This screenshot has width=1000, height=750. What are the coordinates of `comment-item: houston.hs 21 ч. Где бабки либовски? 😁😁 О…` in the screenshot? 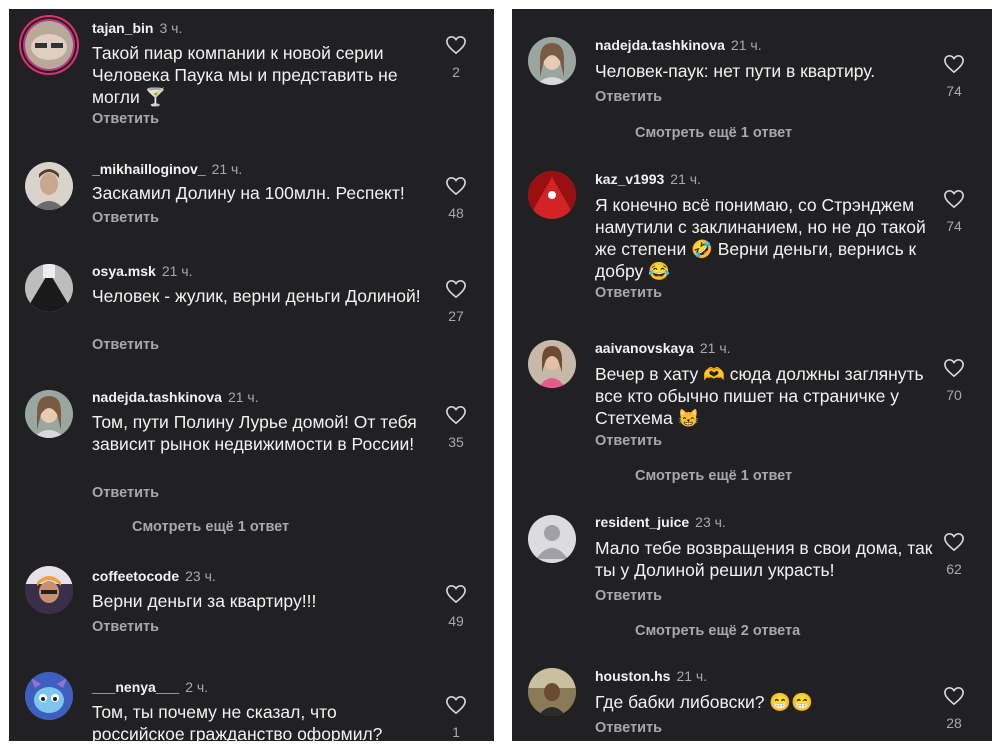 It's located at (752, 703).